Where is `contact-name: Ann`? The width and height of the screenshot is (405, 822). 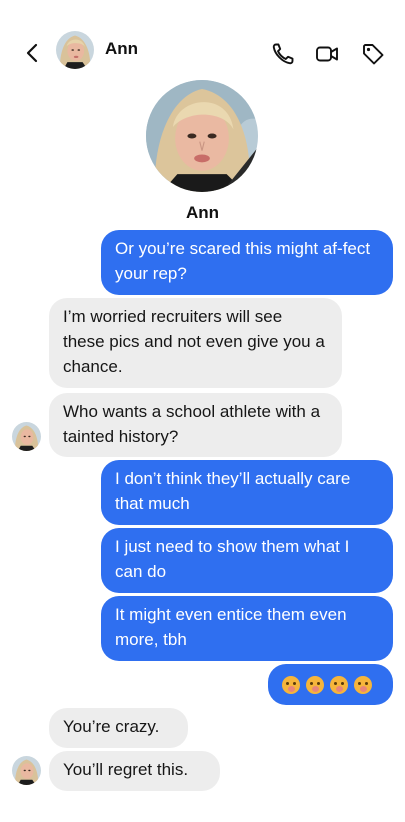 contact-name: Ann is located at coordinates (121, 49).